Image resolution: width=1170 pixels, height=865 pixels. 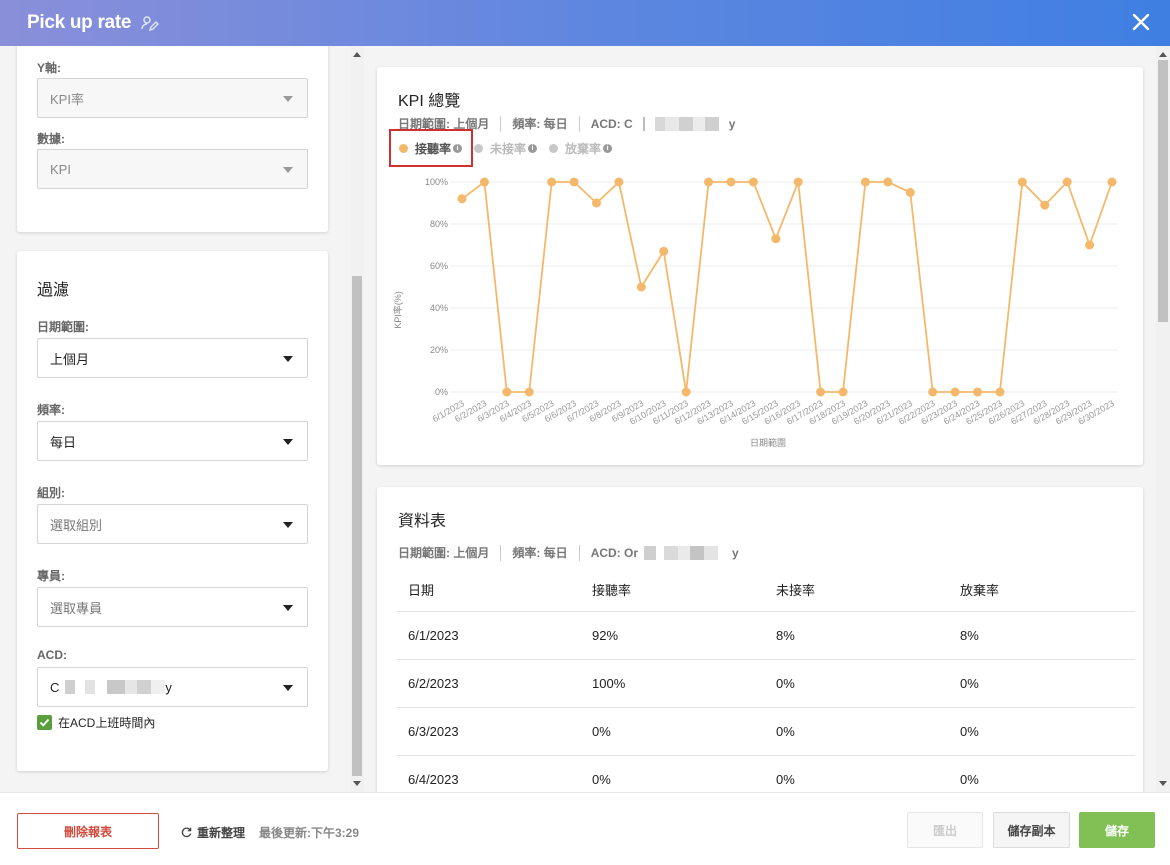 What do you see at coordinates (1163, 419) in the screenshot?
I see `right-scrollbar` at bounding box center [1163, 419].